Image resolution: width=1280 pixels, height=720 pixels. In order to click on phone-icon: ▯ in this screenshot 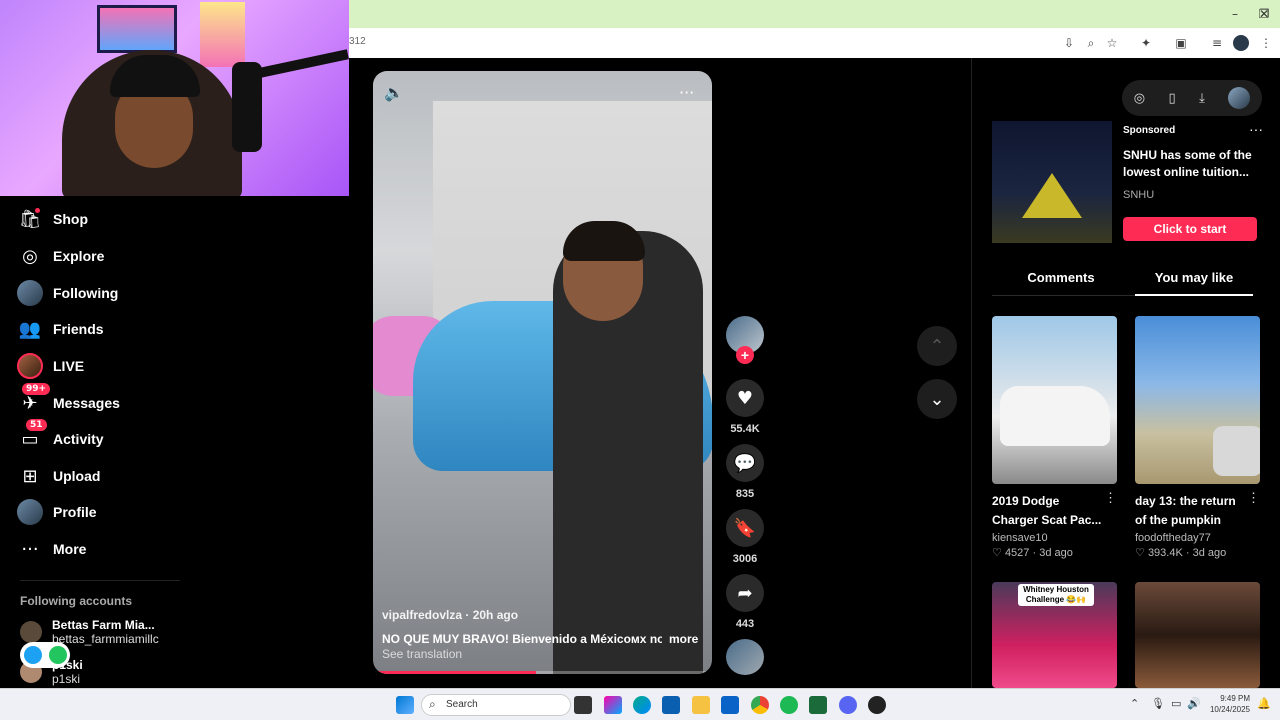, I will do `click(1172, 98)`.